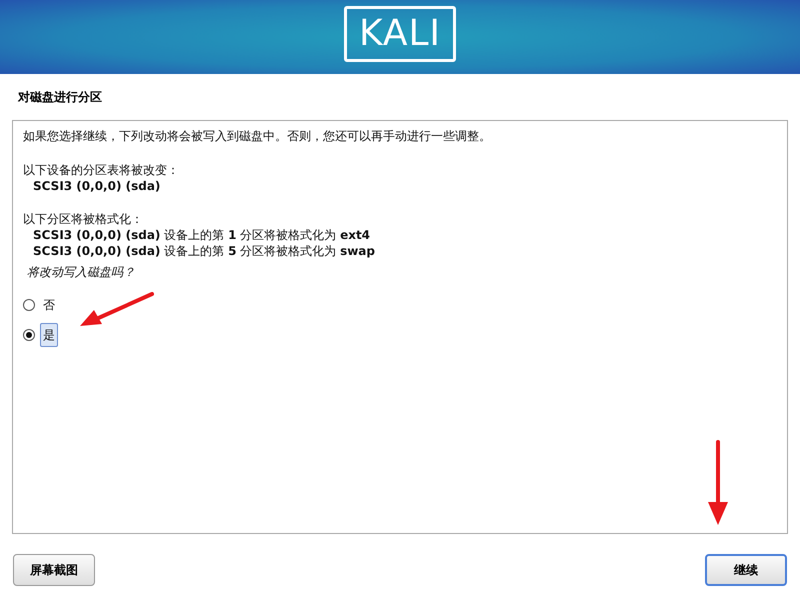 The image size is (800, 600). Describe the element at coordinates (257, 136) in the screenshot. I see `intro-text: 如果您选择继续，下列改动将会被写入到磁盘中。否则，您还可以再手动进行一些调整。` at that location.